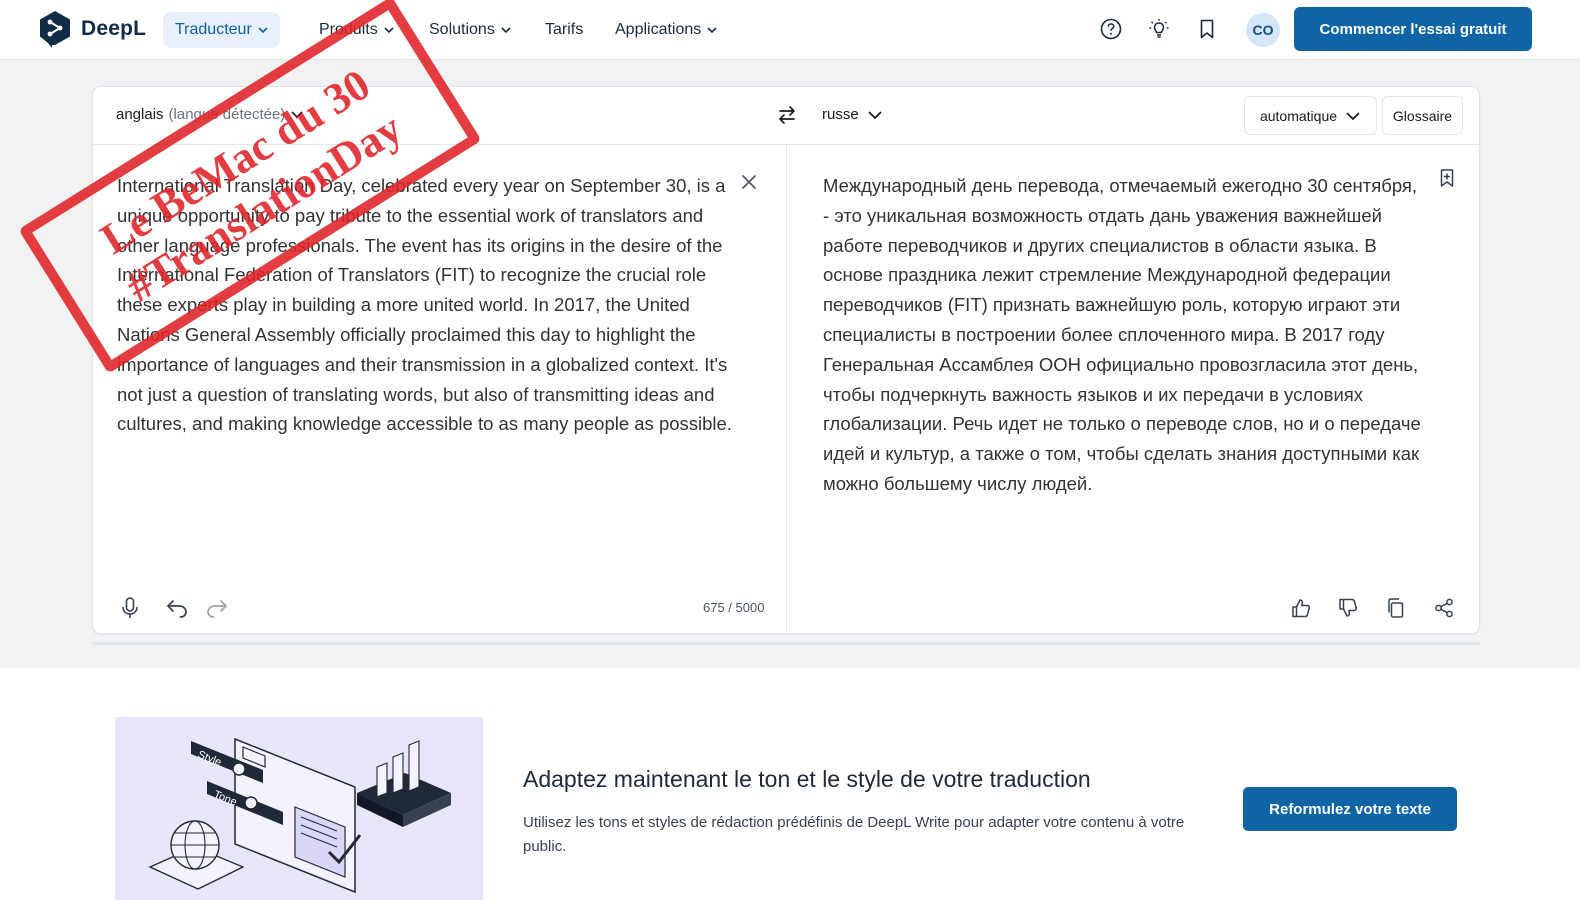  I want to click on save-translation-icon, so click(1447, 178).